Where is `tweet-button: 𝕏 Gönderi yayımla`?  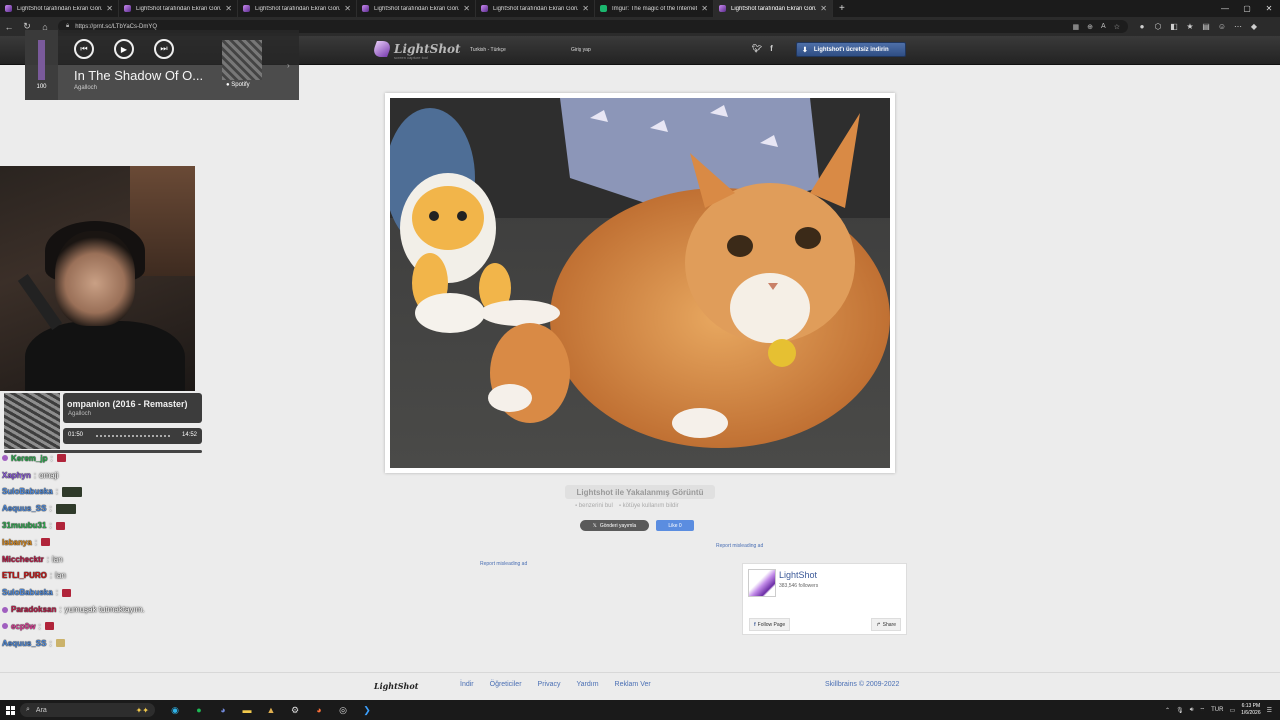
tweet-button: 𝕏 Gönderi yayımla is located at coordinates (614, 525).